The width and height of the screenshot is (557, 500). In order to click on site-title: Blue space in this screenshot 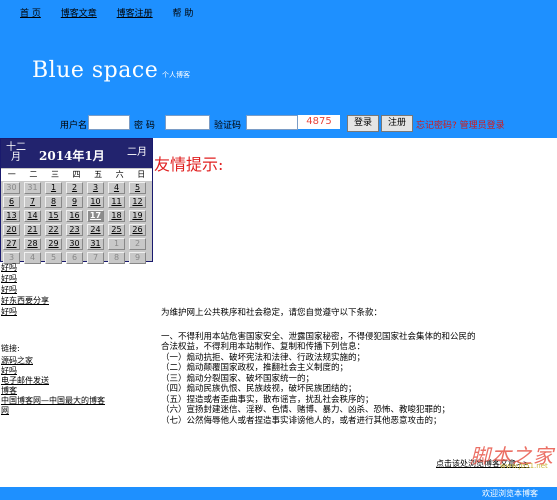, I will do `click(95, 70)`.